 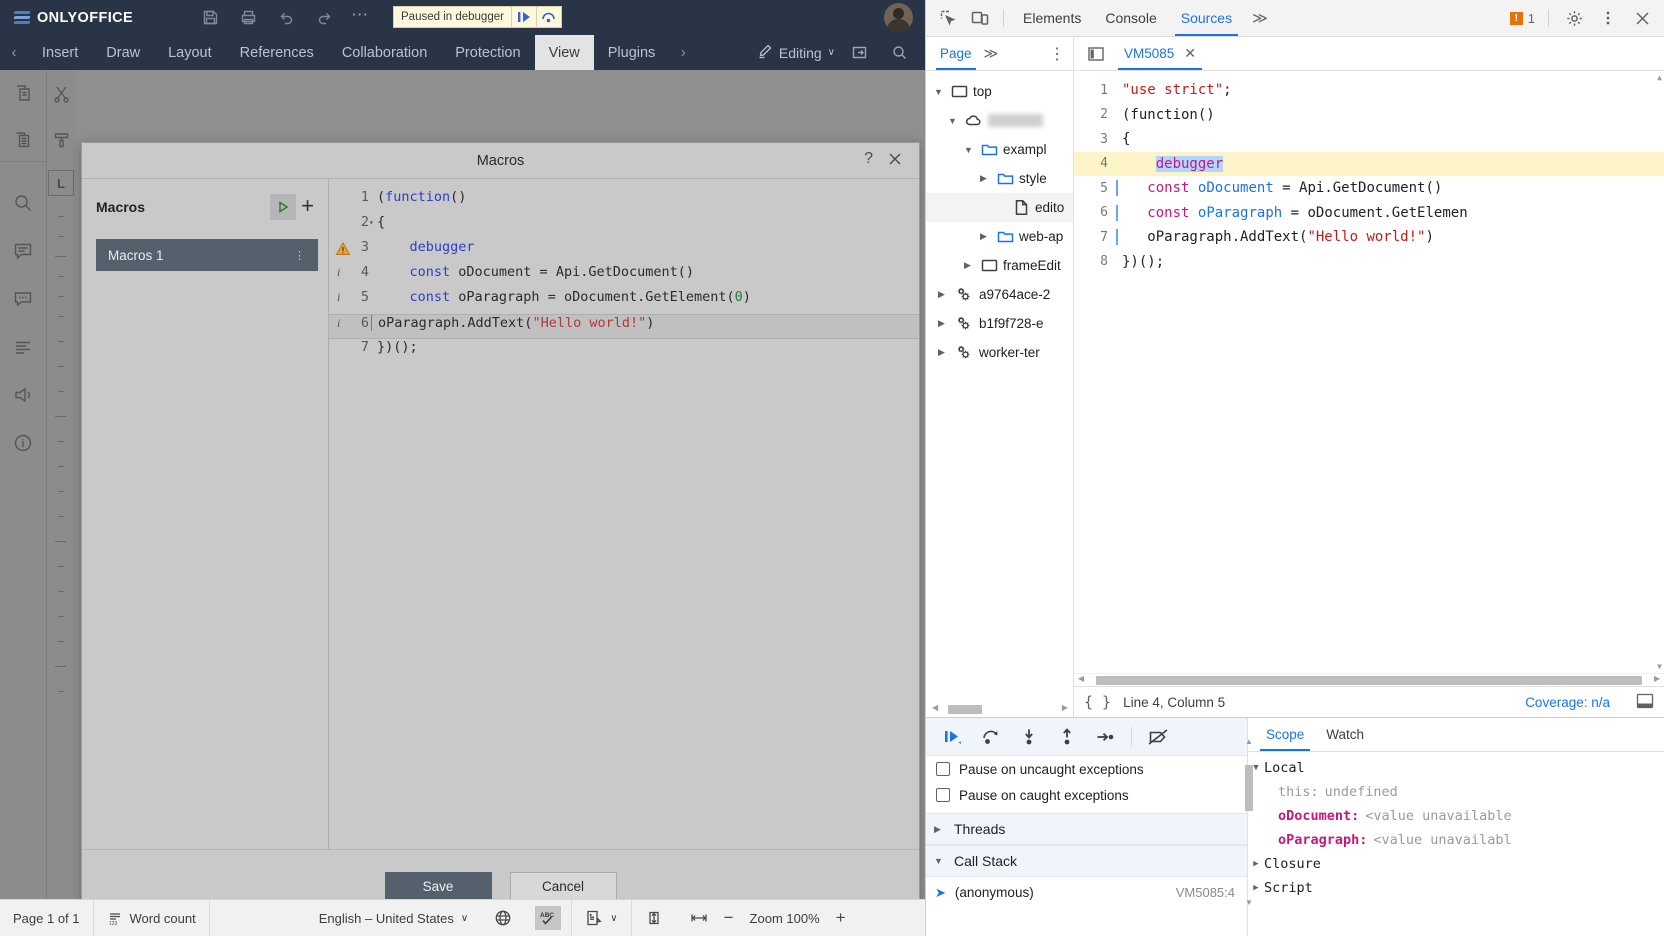 What do you see at coordinates (384, 52) in the screenshot?
I see `tab-collaboration: Collaboration` at bounding box center [384, 52].